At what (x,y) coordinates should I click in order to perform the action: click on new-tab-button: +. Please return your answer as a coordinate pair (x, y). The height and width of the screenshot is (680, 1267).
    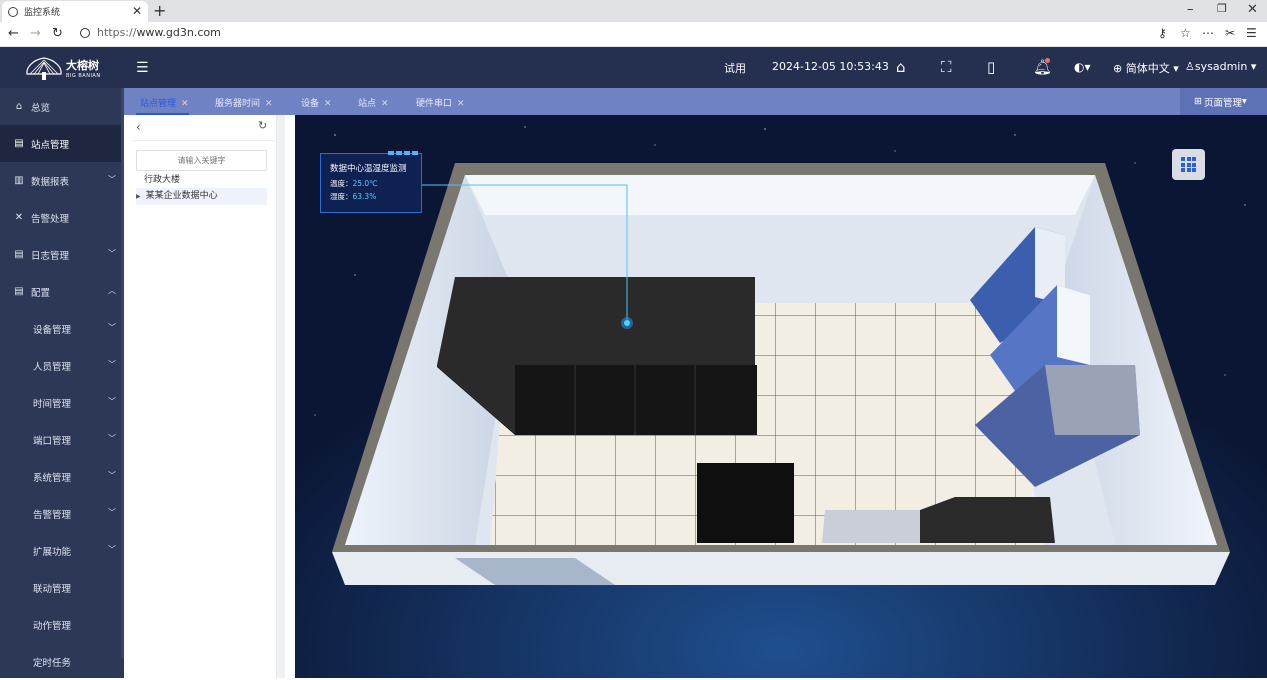
    Looking at the image, I should click on (159, 10).